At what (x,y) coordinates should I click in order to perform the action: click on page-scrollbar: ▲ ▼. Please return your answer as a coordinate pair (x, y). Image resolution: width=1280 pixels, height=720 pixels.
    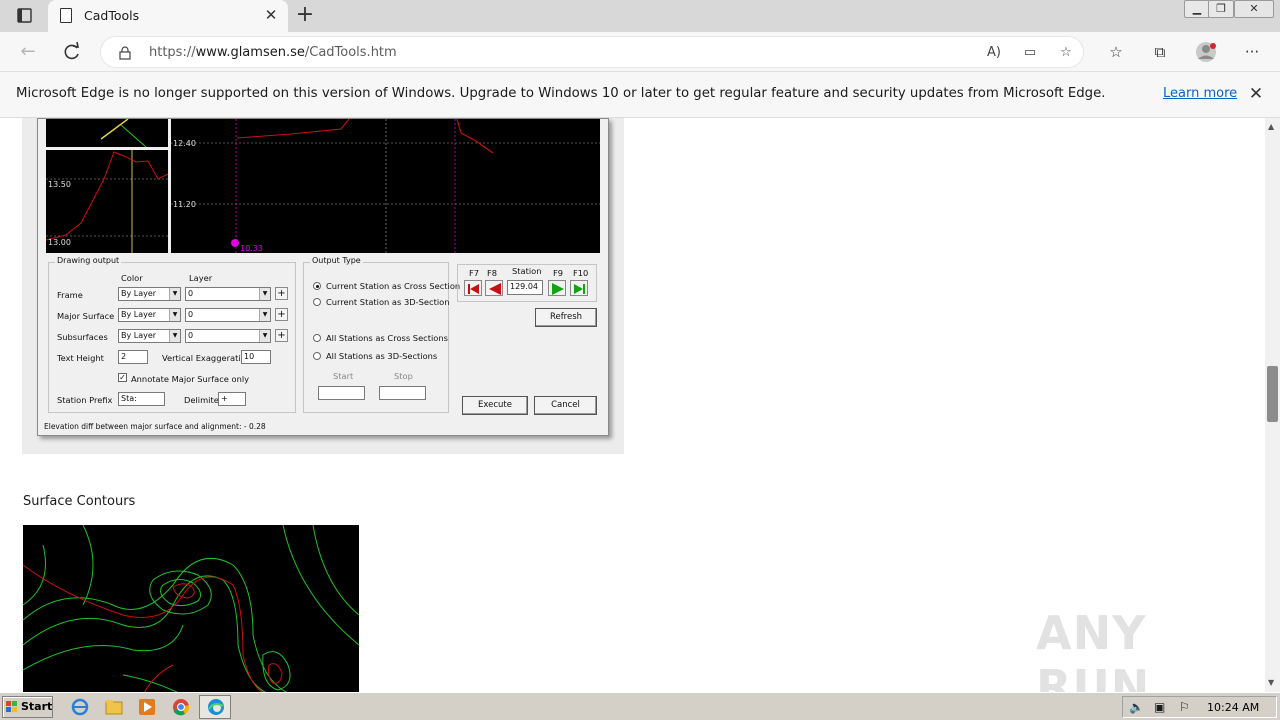
    Looking at the image, I should click on (1272, 405).